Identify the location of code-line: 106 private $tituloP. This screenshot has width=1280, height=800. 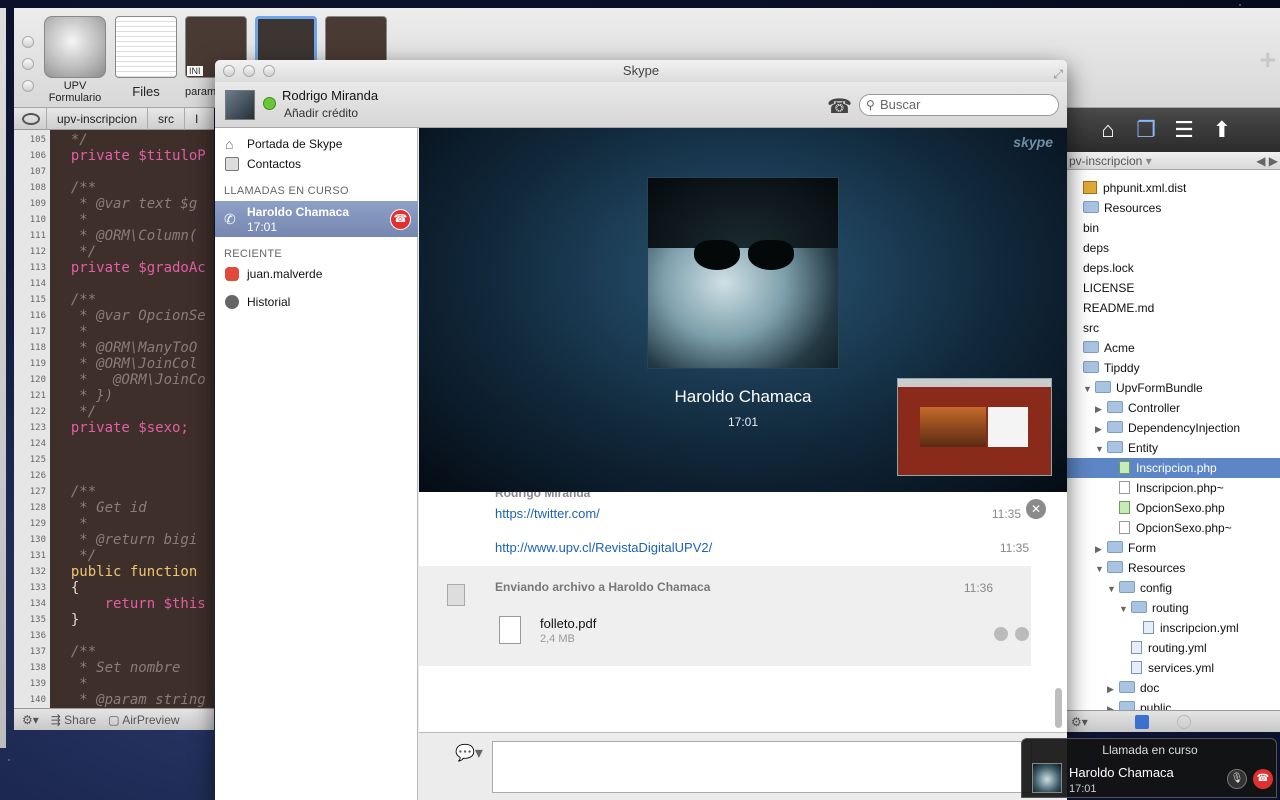
(114, 156).